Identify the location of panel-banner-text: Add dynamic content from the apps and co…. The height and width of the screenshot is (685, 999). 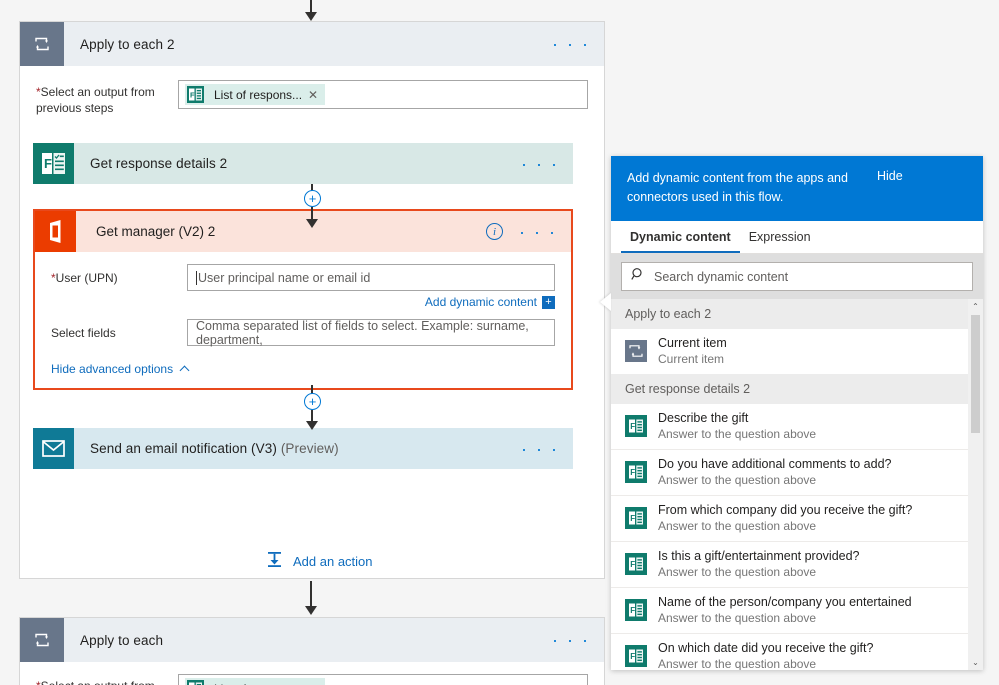
(737, 187).